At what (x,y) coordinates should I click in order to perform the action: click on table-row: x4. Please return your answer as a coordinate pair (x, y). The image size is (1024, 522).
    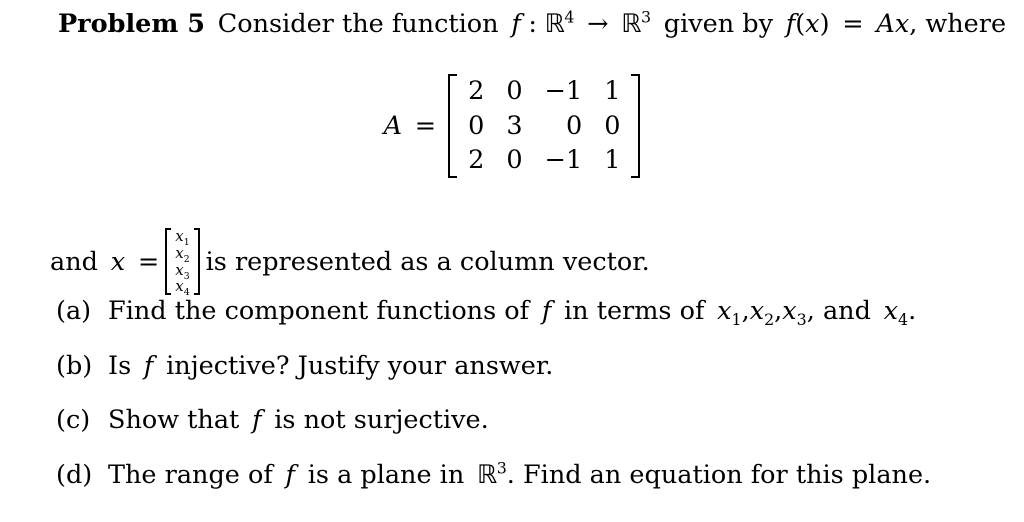
    Looking at the image, I should click on (182, 287).